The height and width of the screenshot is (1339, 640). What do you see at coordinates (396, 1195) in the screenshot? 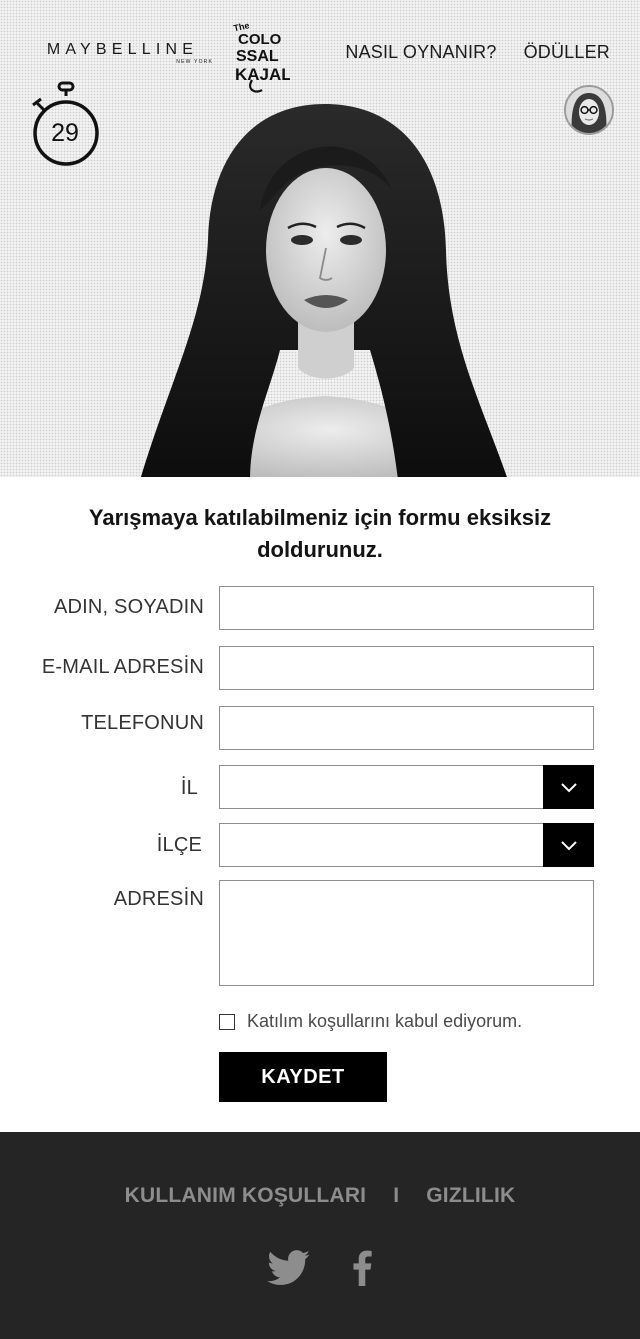
I see `footer-separator: I` at bounding box center [396, 1195].